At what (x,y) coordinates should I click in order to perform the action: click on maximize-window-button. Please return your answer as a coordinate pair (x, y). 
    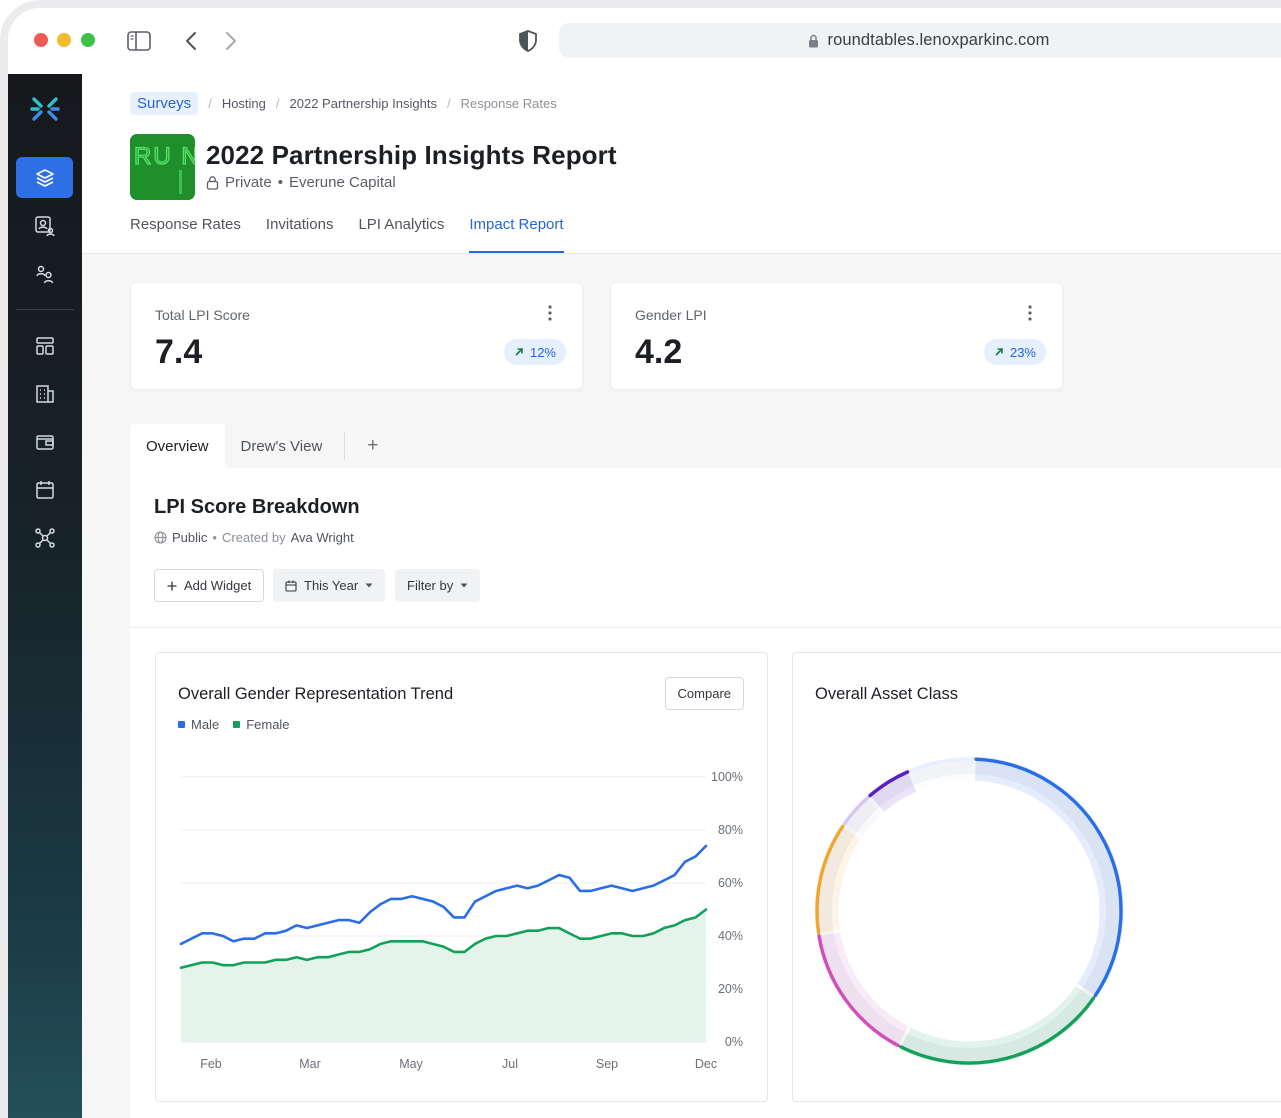
    Looking at the image, I should click on (88, 40).